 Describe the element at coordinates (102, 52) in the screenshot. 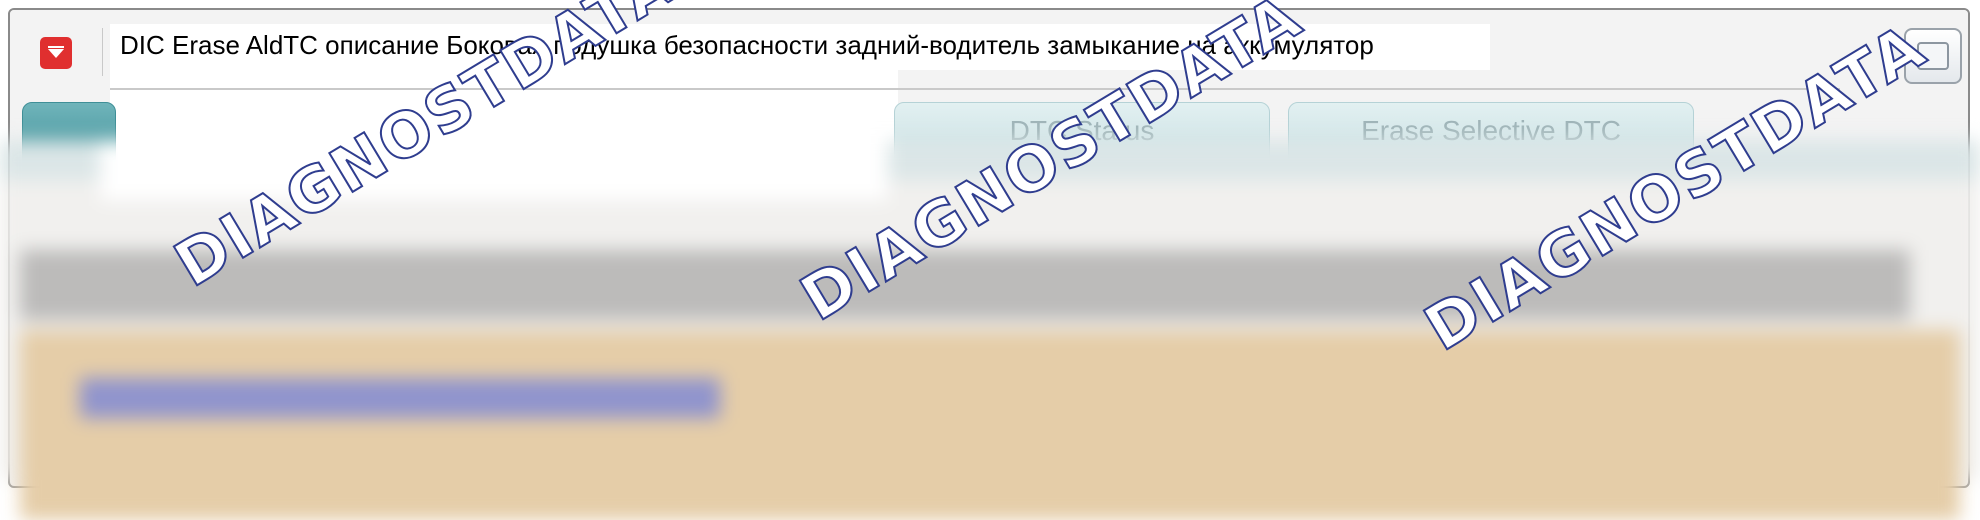

I see `title-separator` at that location.